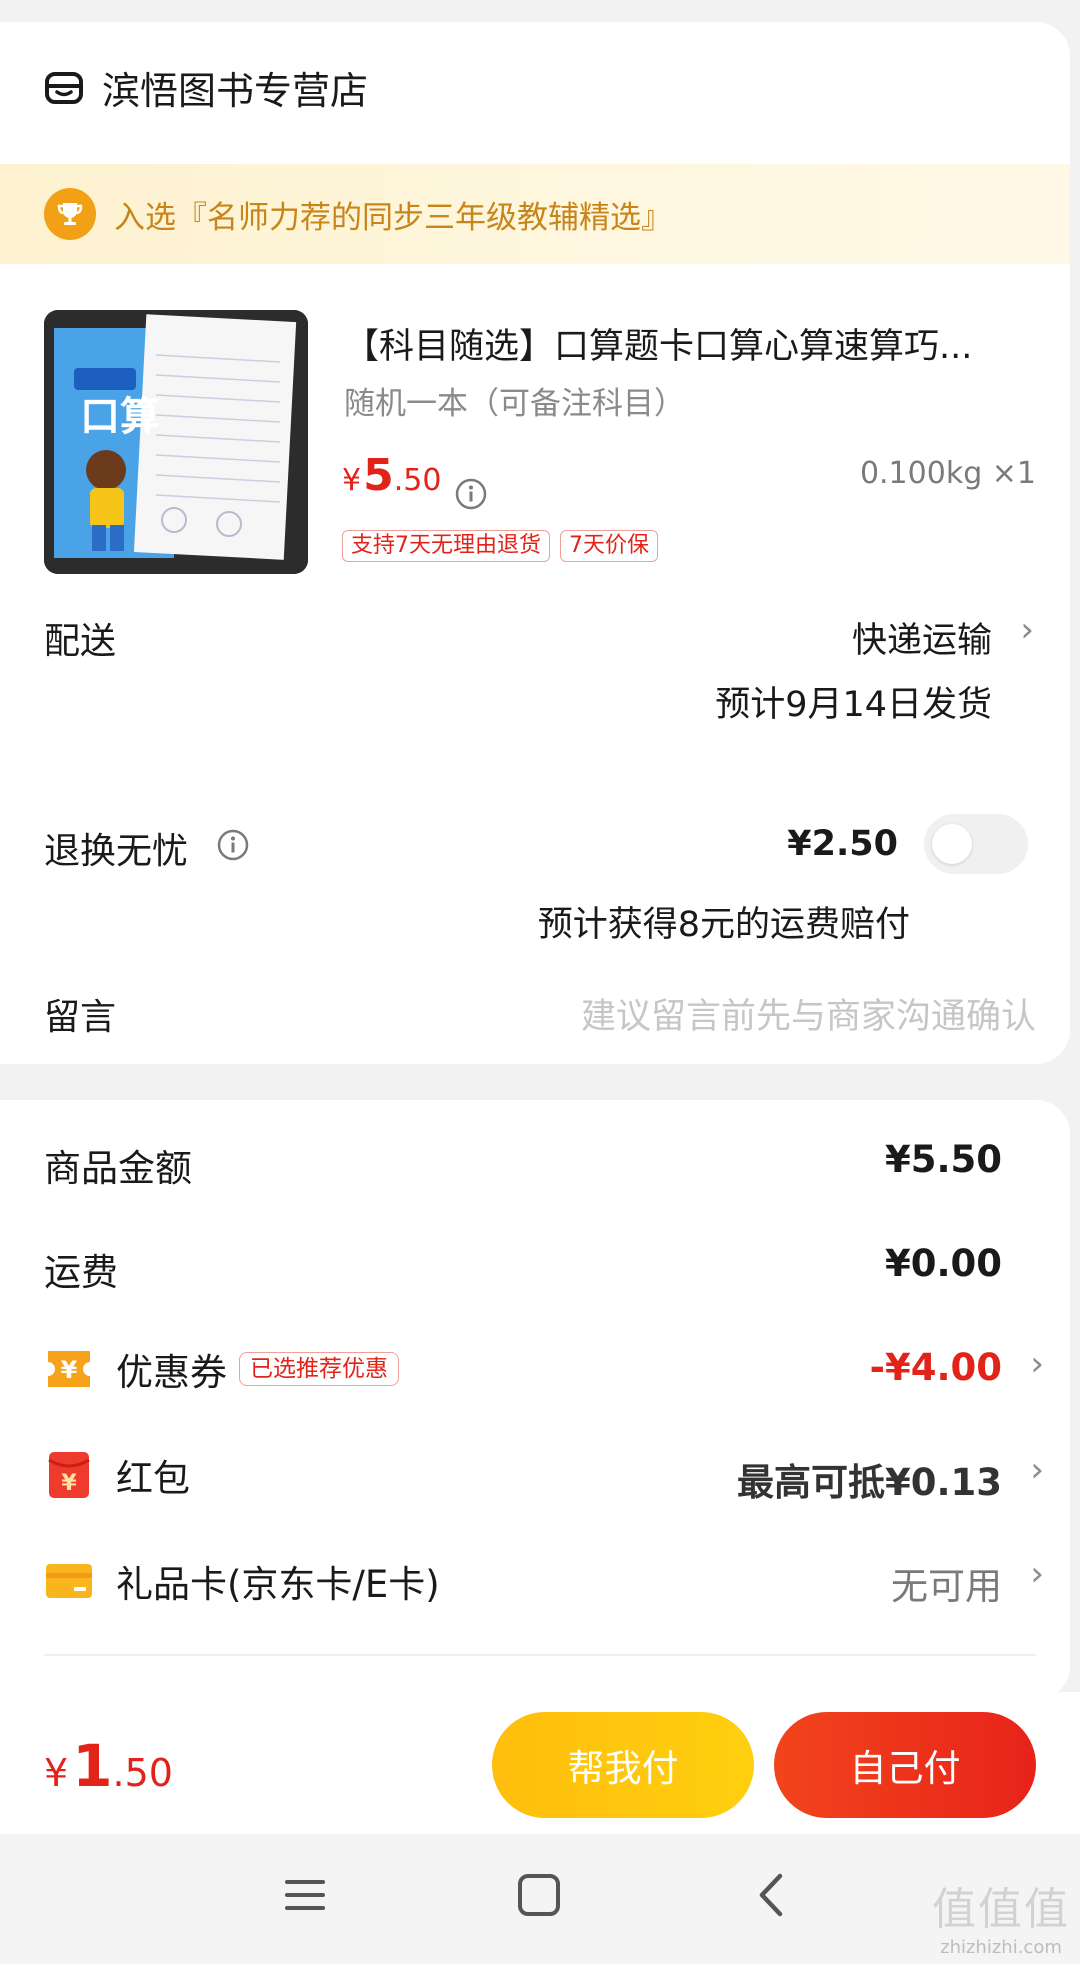  Describe the element at coordinates (142, 1773) in the screenshot. I see `total-decimal: .50` at that location.